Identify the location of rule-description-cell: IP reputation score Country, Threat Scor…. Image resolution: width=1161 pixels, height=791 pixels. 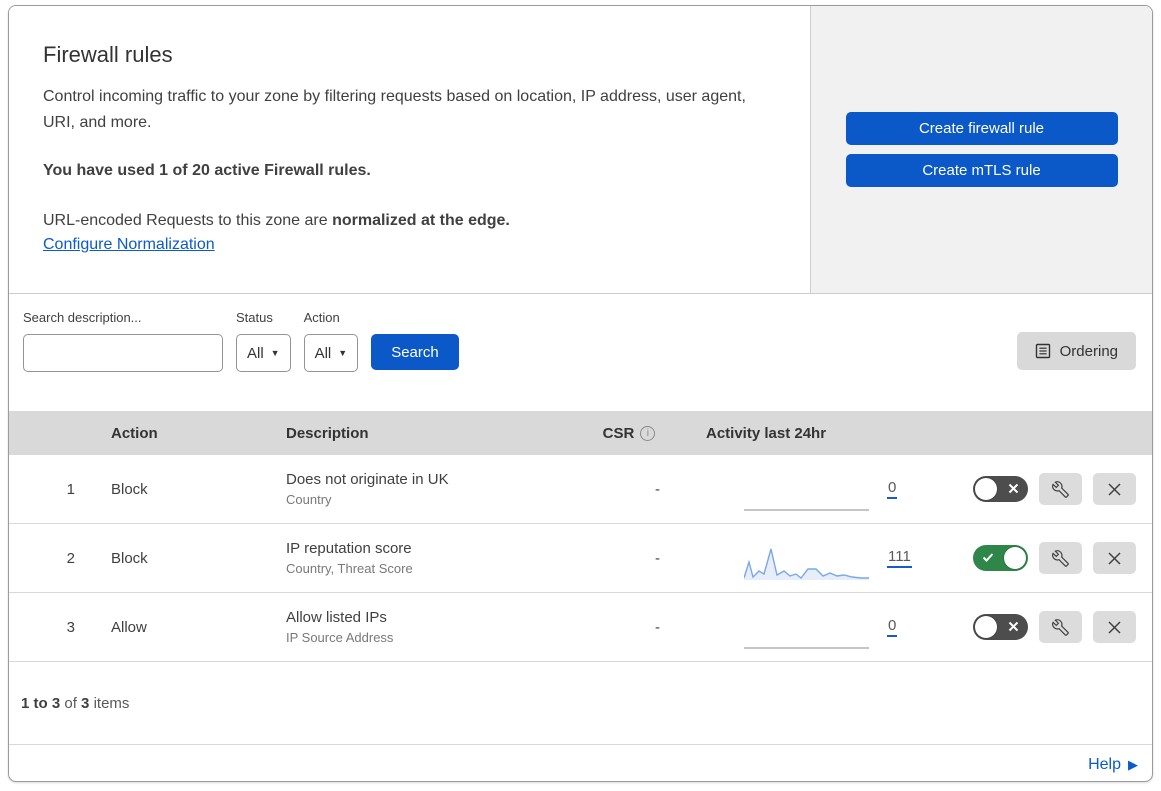
(424, 558).